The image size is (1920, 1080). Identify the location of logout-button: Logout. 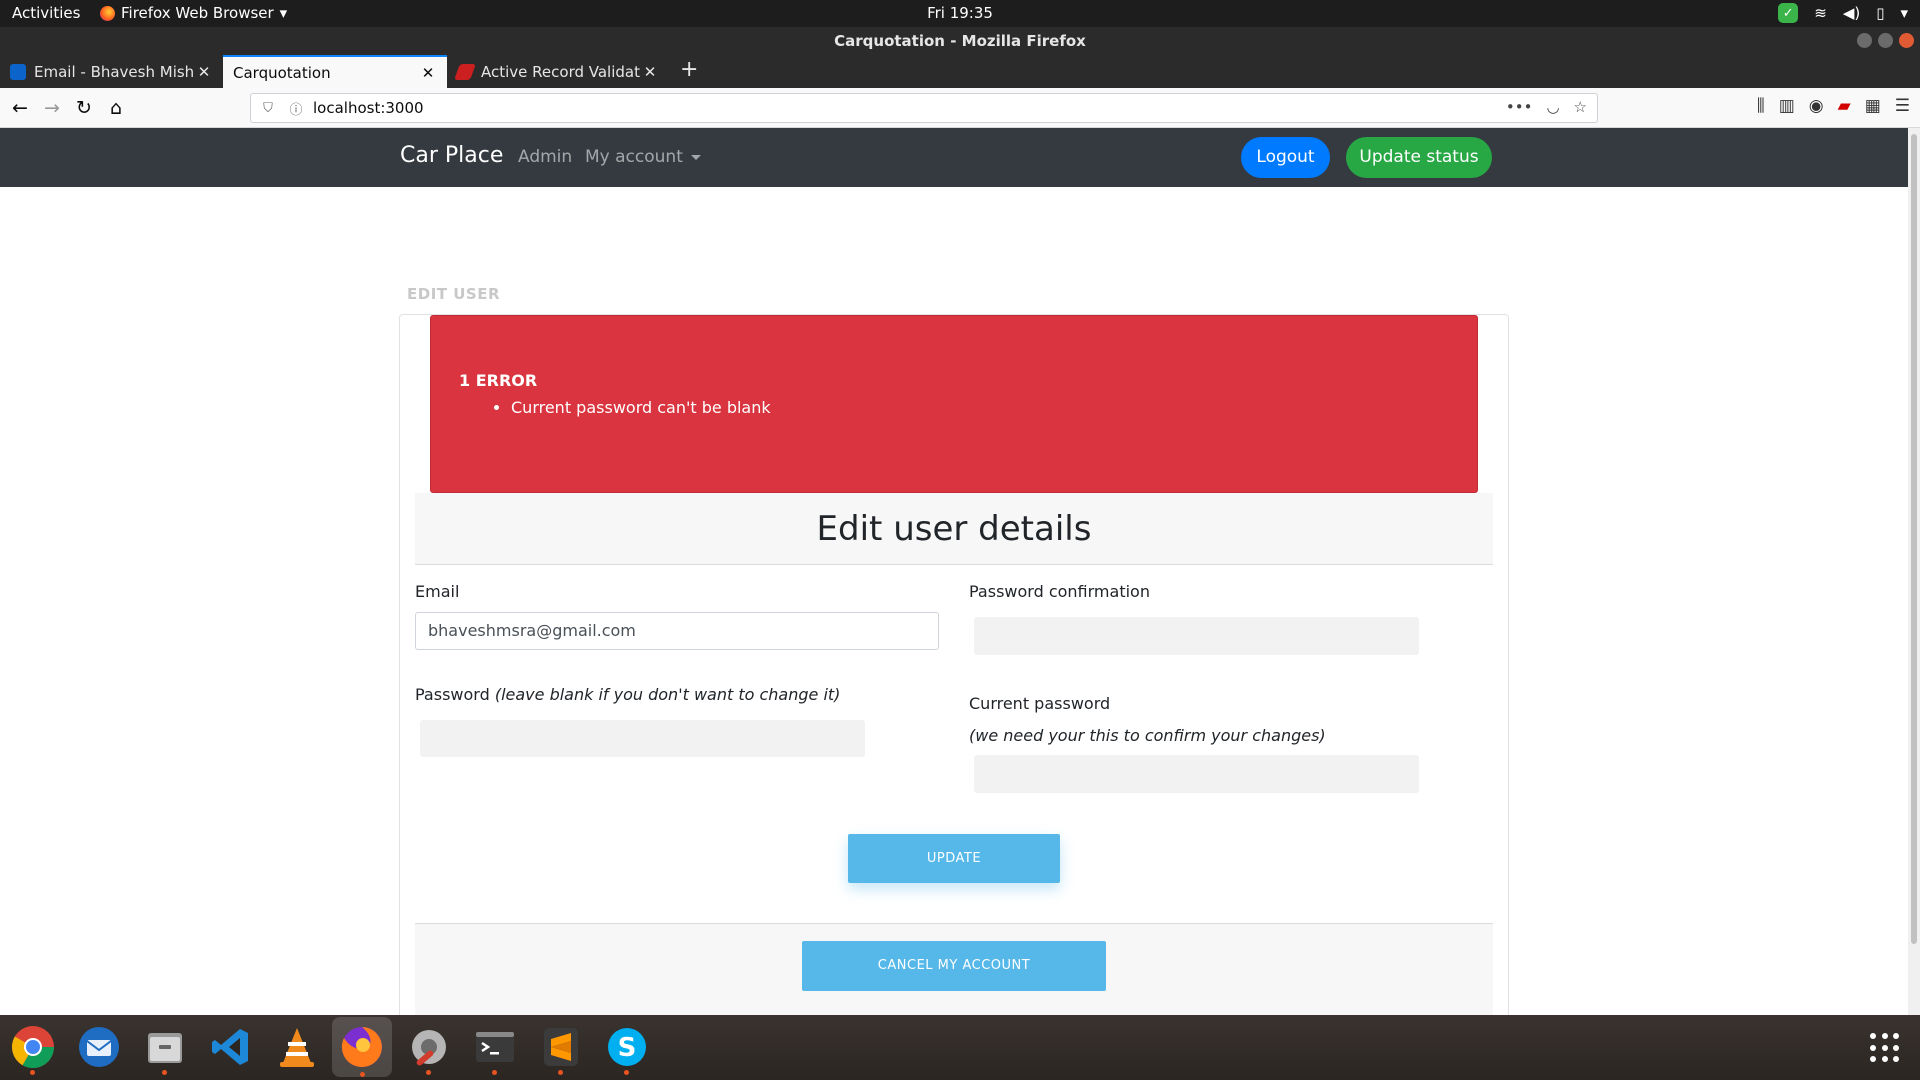
(1285, 157).